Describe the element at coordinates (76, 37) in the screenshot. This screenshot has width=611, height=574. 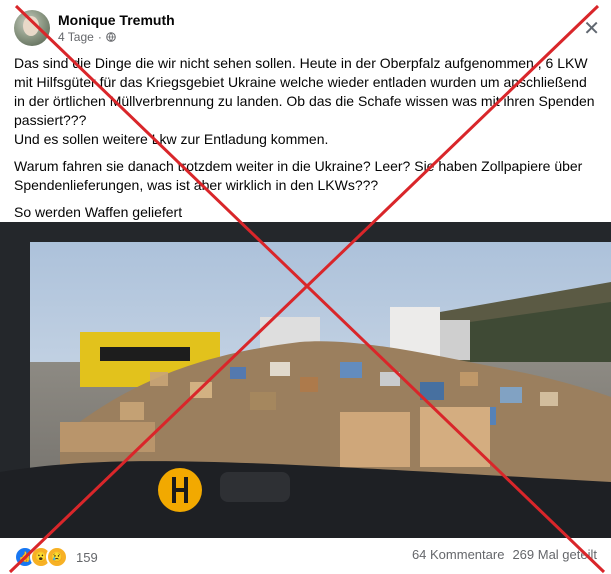
I see `timestamp: 4 Tage` at that location.